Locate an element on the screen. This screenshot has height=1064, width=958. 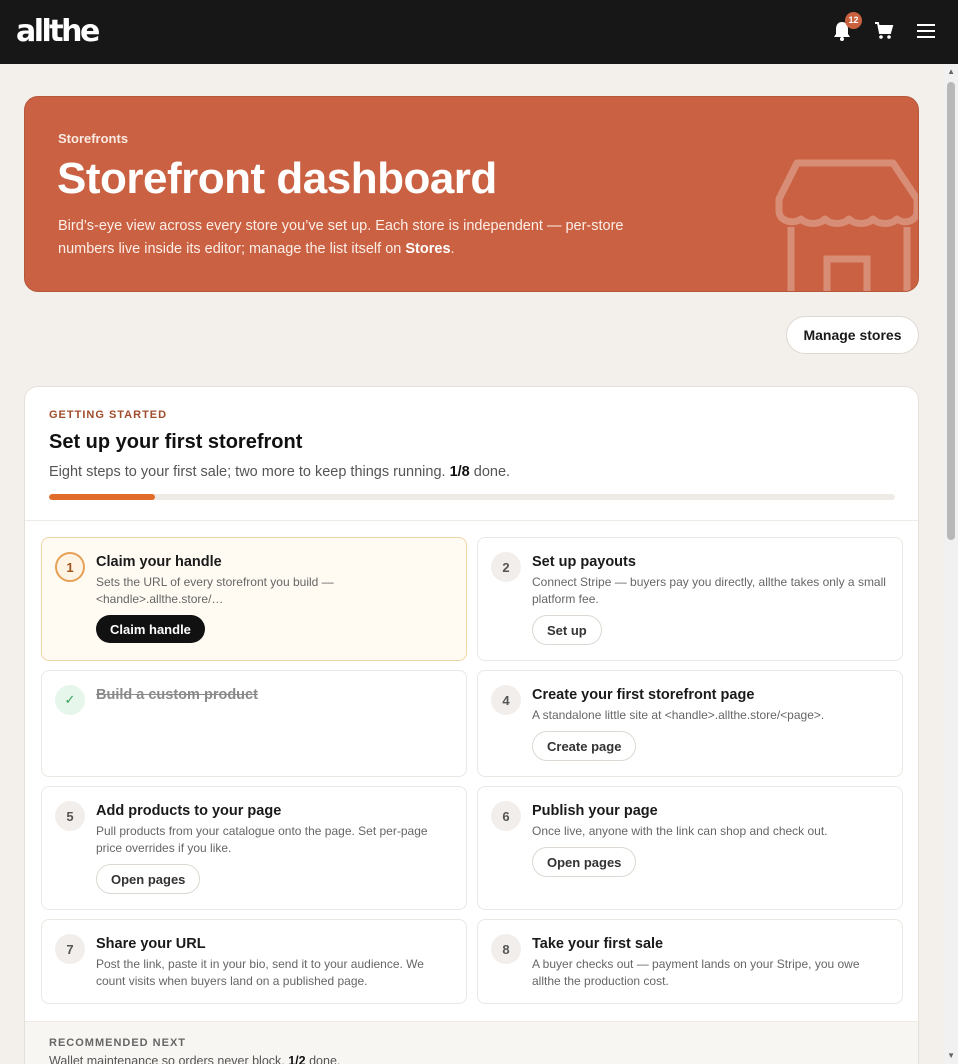
progress-bar is located at coordinates (472, 497).